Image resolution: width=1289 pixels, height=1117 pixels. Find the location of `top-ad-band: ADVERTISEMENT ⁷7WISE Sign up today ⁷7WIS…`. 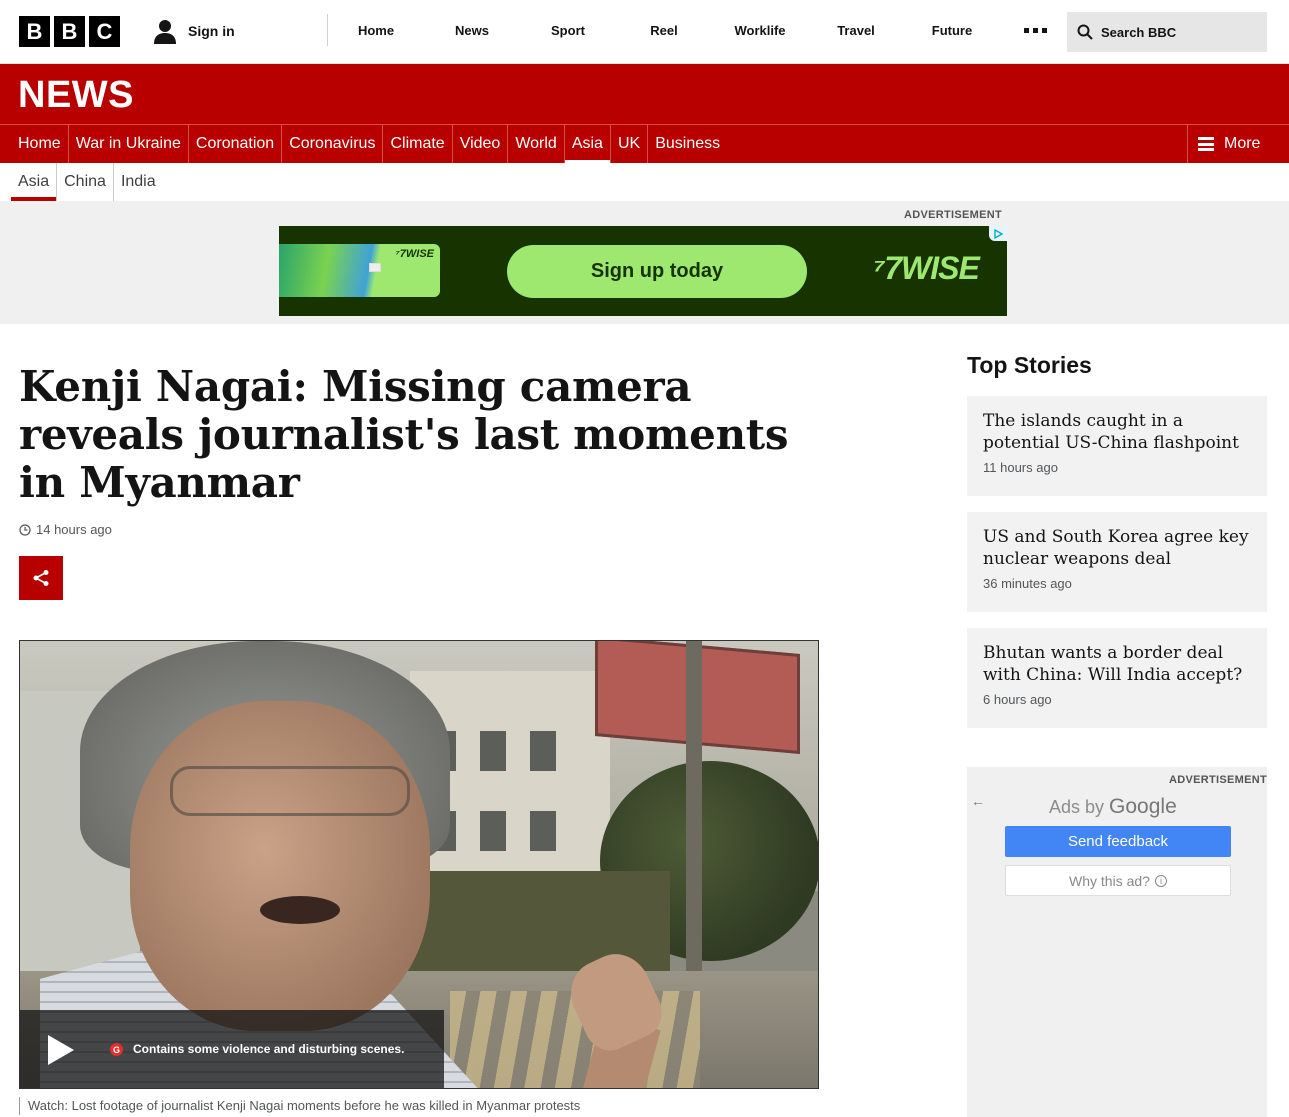

top-ad-band: ADVERTISEMENT ⁷7WISE Sign up today ⁷7WIS… is located at coordinates (644, 262).